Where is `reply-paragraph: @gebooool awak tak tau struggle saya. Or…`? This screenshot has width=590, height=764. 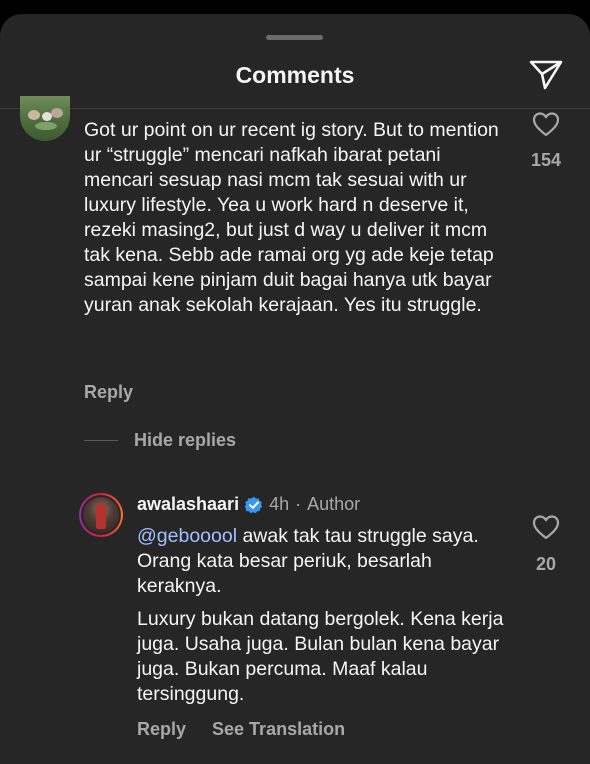
reply-paragraph: @gebooool awak tak tau struggle saya. Or… is located at coordinates (327, 561).